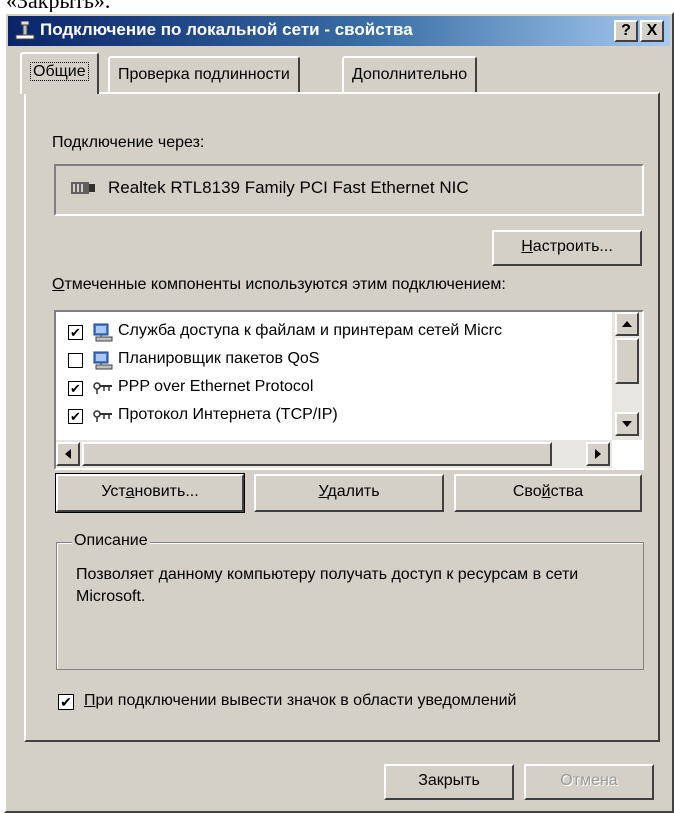 The image size is (674, 813). Describe the element at coordinates (66, 702) in the screenshot. I see `notify-checkbox: ✔` at that location.